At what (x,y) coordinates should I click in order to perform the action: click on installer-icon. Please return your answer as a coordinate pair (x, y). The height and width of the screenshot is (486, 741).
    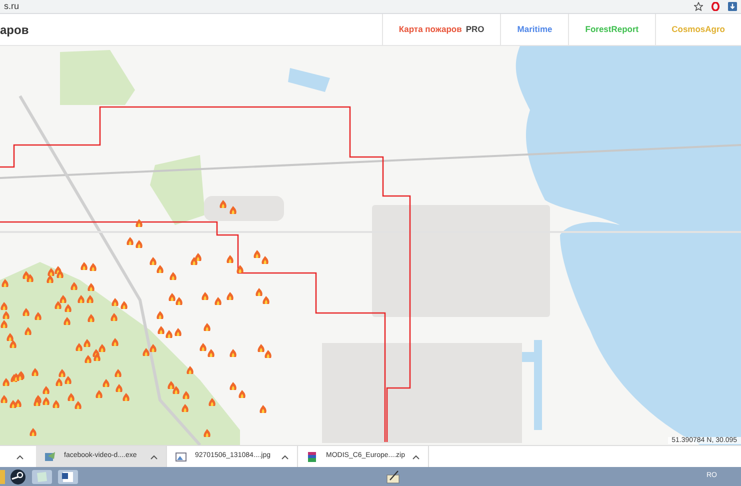
    Looking at the image, I should click on (50, 456).